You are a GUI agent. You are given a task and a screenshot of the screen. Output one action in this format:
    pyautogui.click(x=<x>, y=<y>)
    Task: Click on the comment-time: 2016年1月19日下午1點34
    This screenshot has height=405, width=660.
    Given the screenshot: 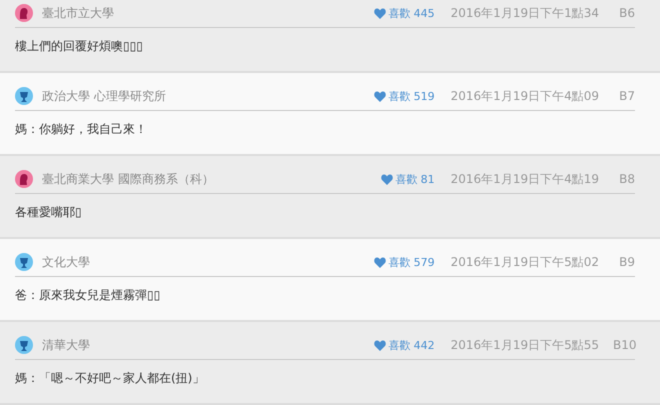 What is the action you would take?
    pyautogui.click(x=524, y=13)
    